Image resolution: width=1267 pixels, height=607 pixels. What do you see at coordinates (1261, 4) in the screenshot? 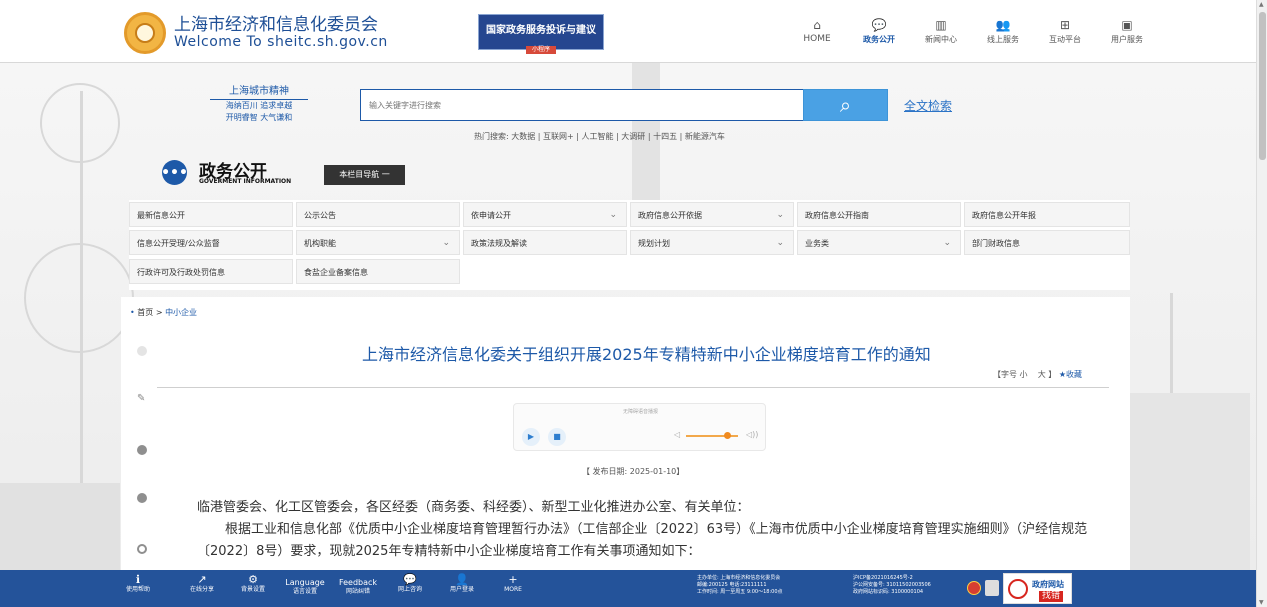
I see `scroll-up-icon: ▲` at bounding box center [1261, 4].